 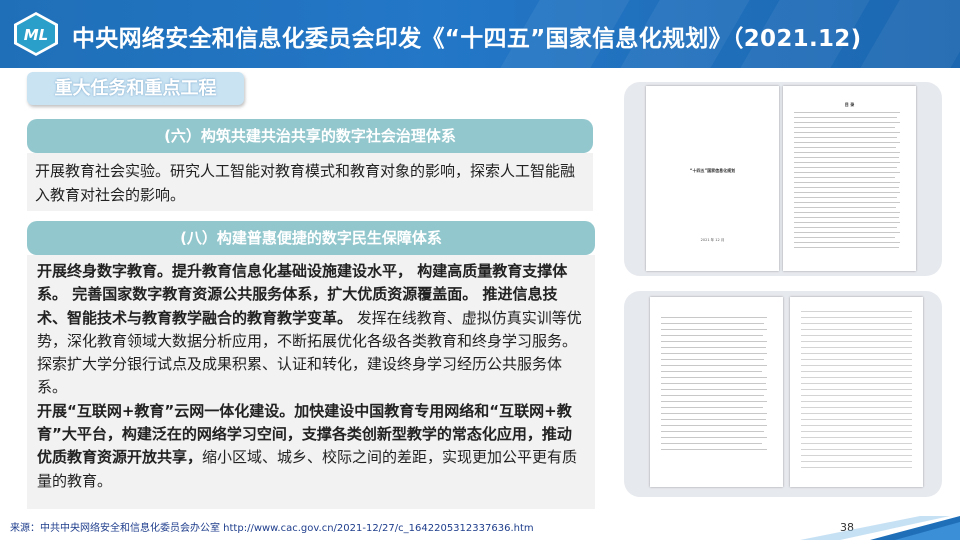 I want to click on logo-icon: ML, so click(x=36, y=34).